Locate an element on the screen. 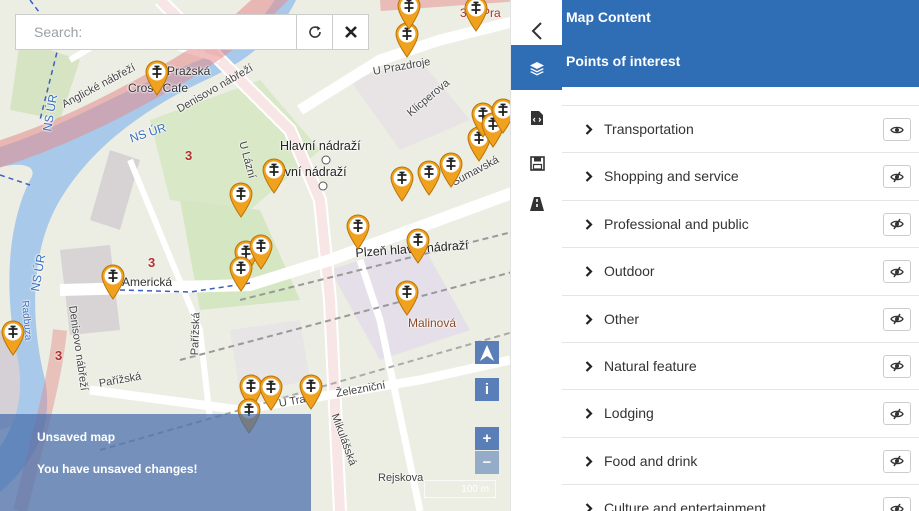 This screenshot has width=919, height=511. eye-icon is located at coordinates (897, 129).